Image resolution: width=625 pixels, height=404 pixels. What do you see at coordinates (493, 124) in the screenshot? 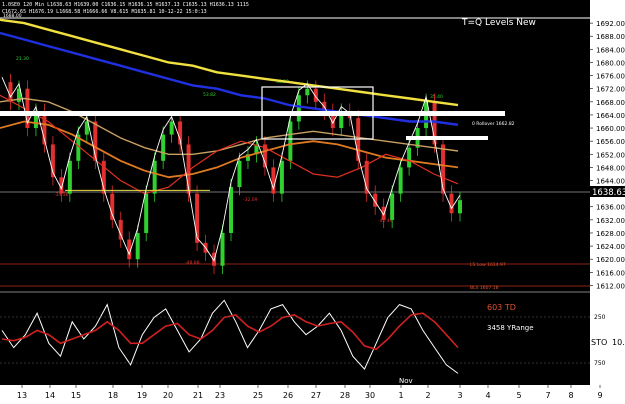
I see `rollover-annotation: 0 Rollover 1662.82` at bounding box center [493, 124].